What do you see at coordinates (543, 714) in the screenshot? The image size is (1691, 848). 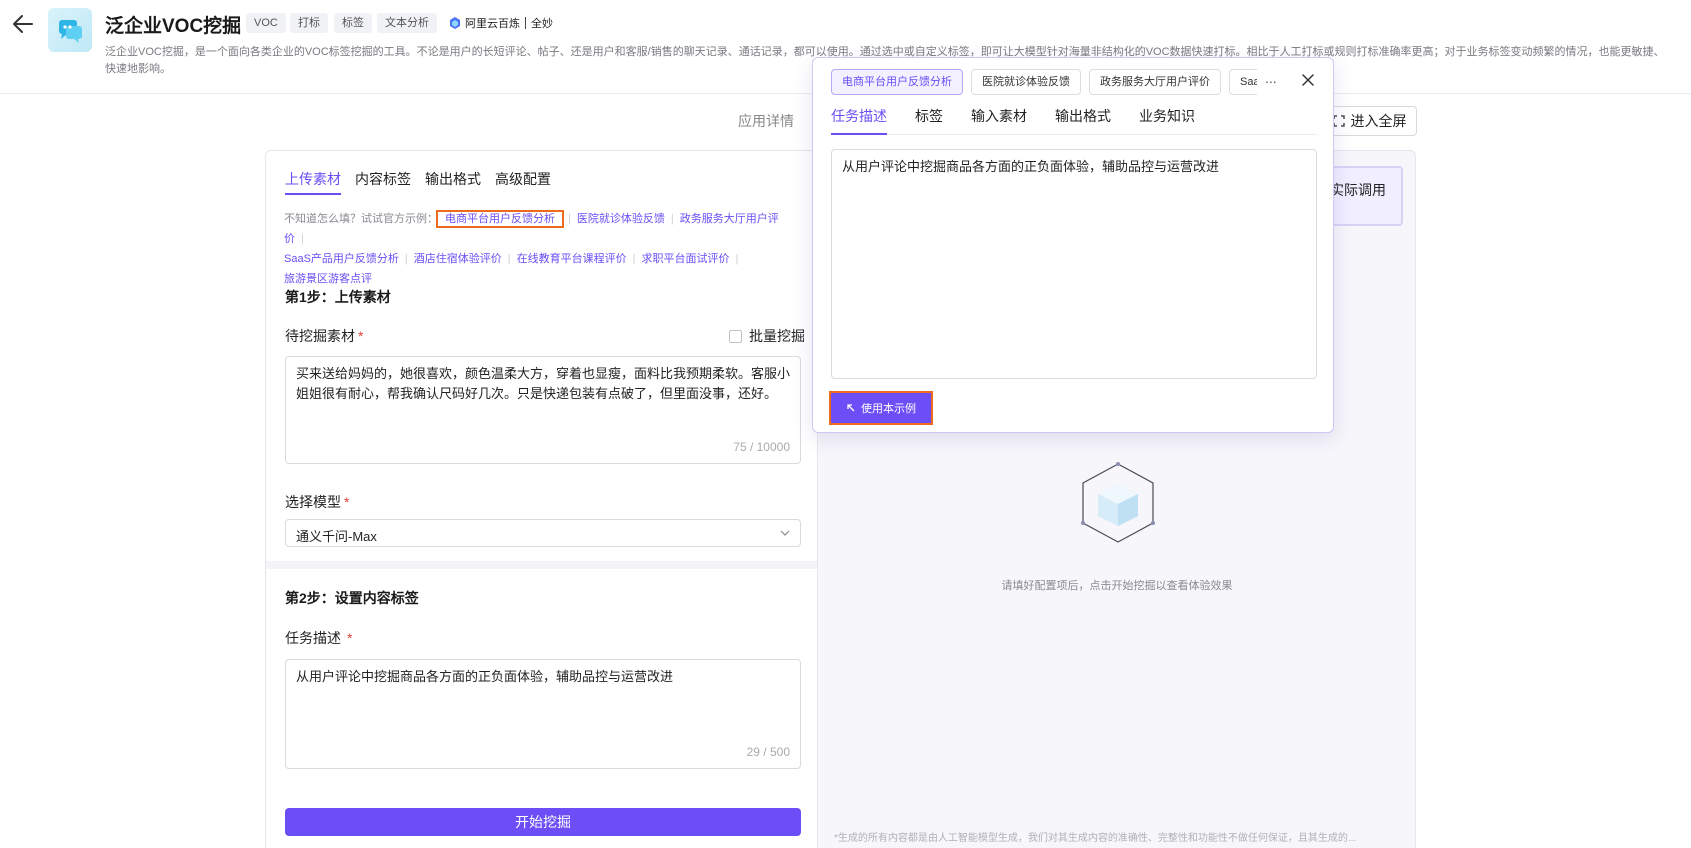 I see `task-textarea: 从用户评论中挖掘商品各方面的正负面体验，辅助品控与运营改进 29 / 500` at bounding box center [543, 714].